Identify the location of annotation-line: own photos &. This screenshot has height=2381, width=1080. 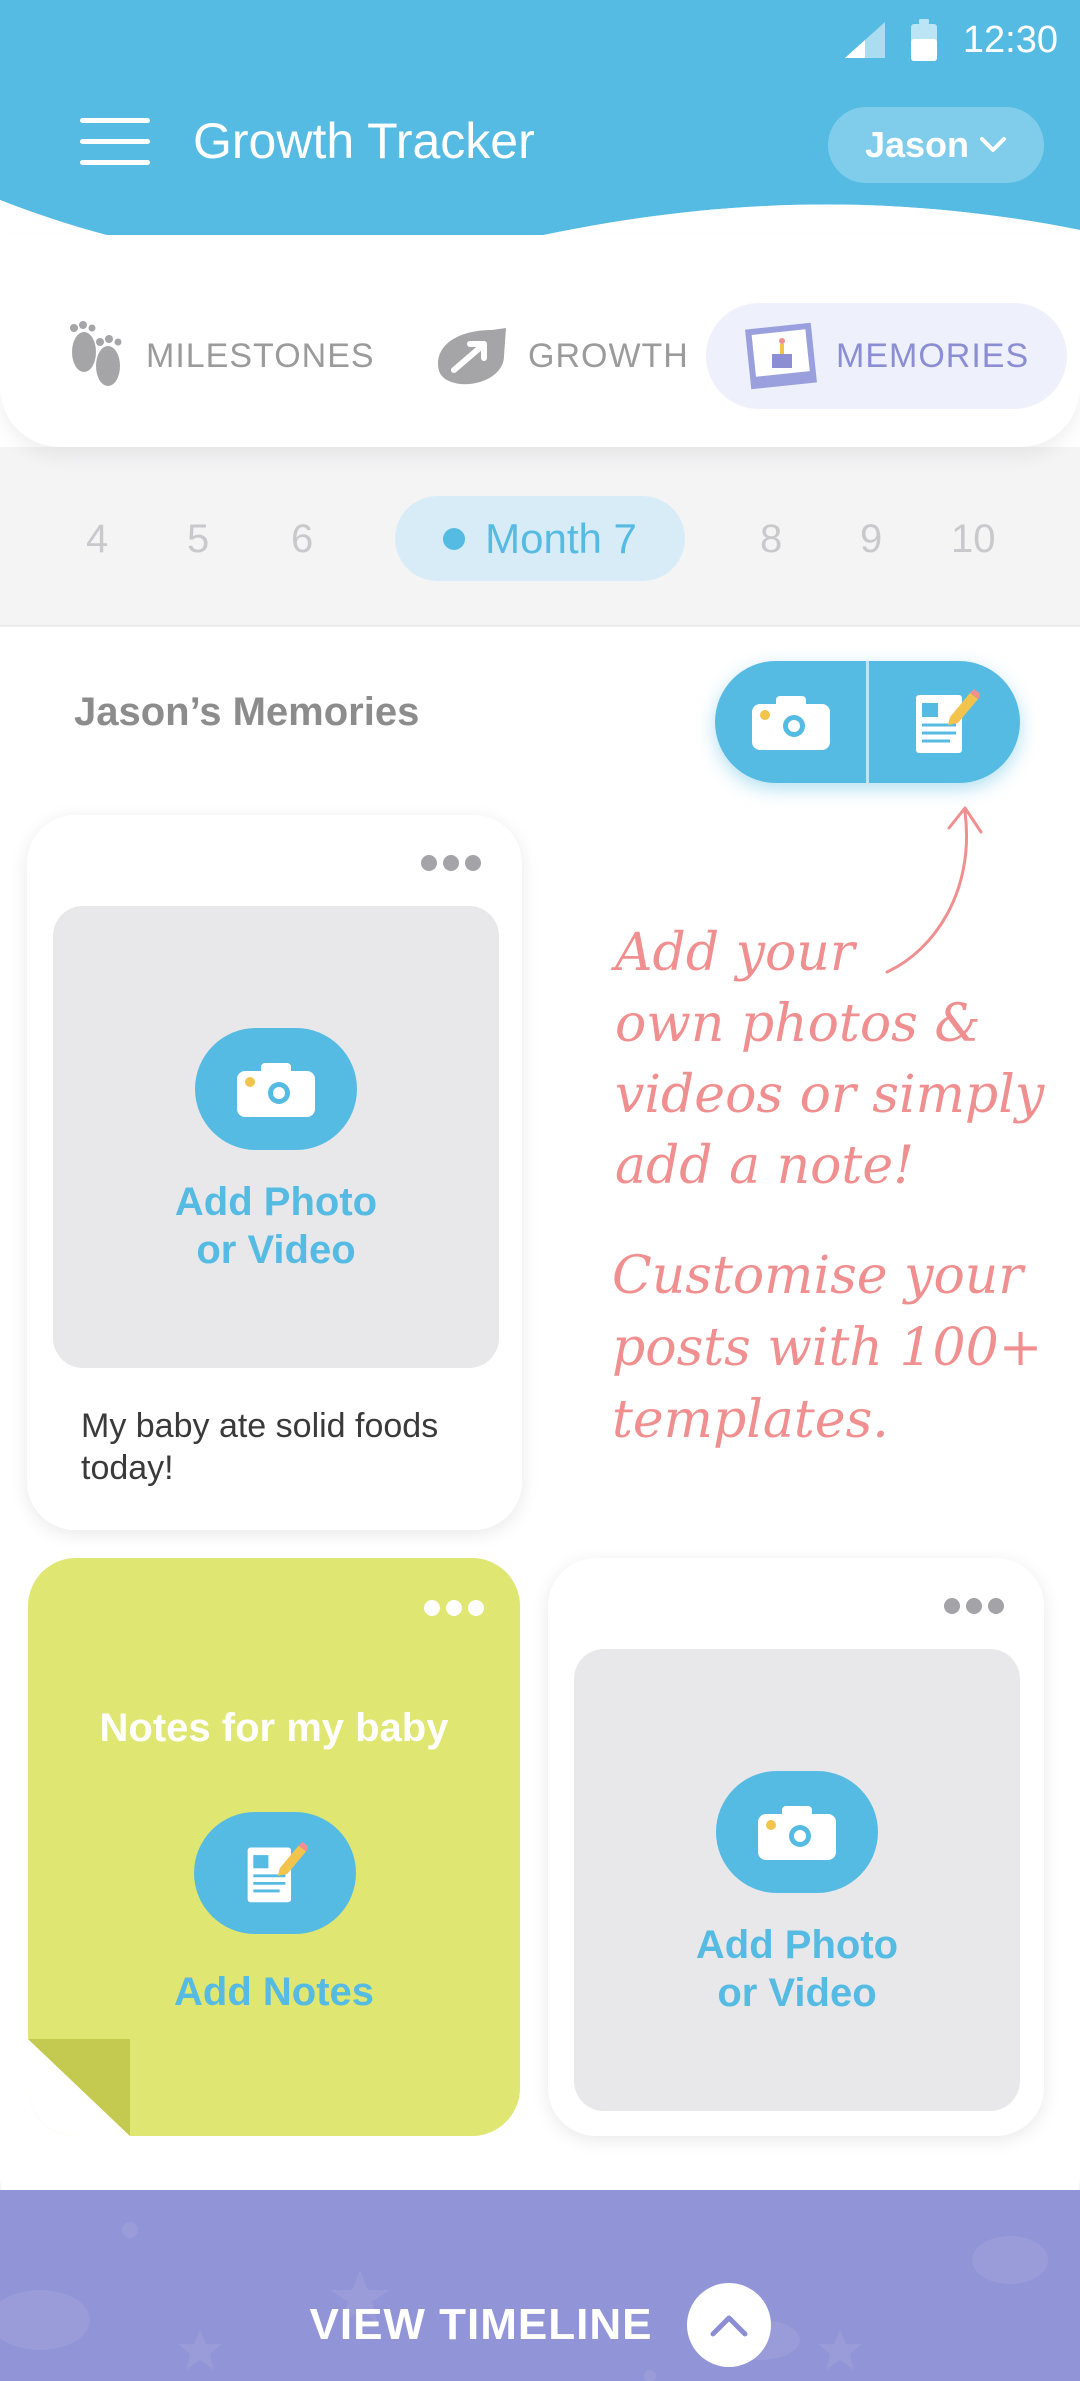
(798, 1024).